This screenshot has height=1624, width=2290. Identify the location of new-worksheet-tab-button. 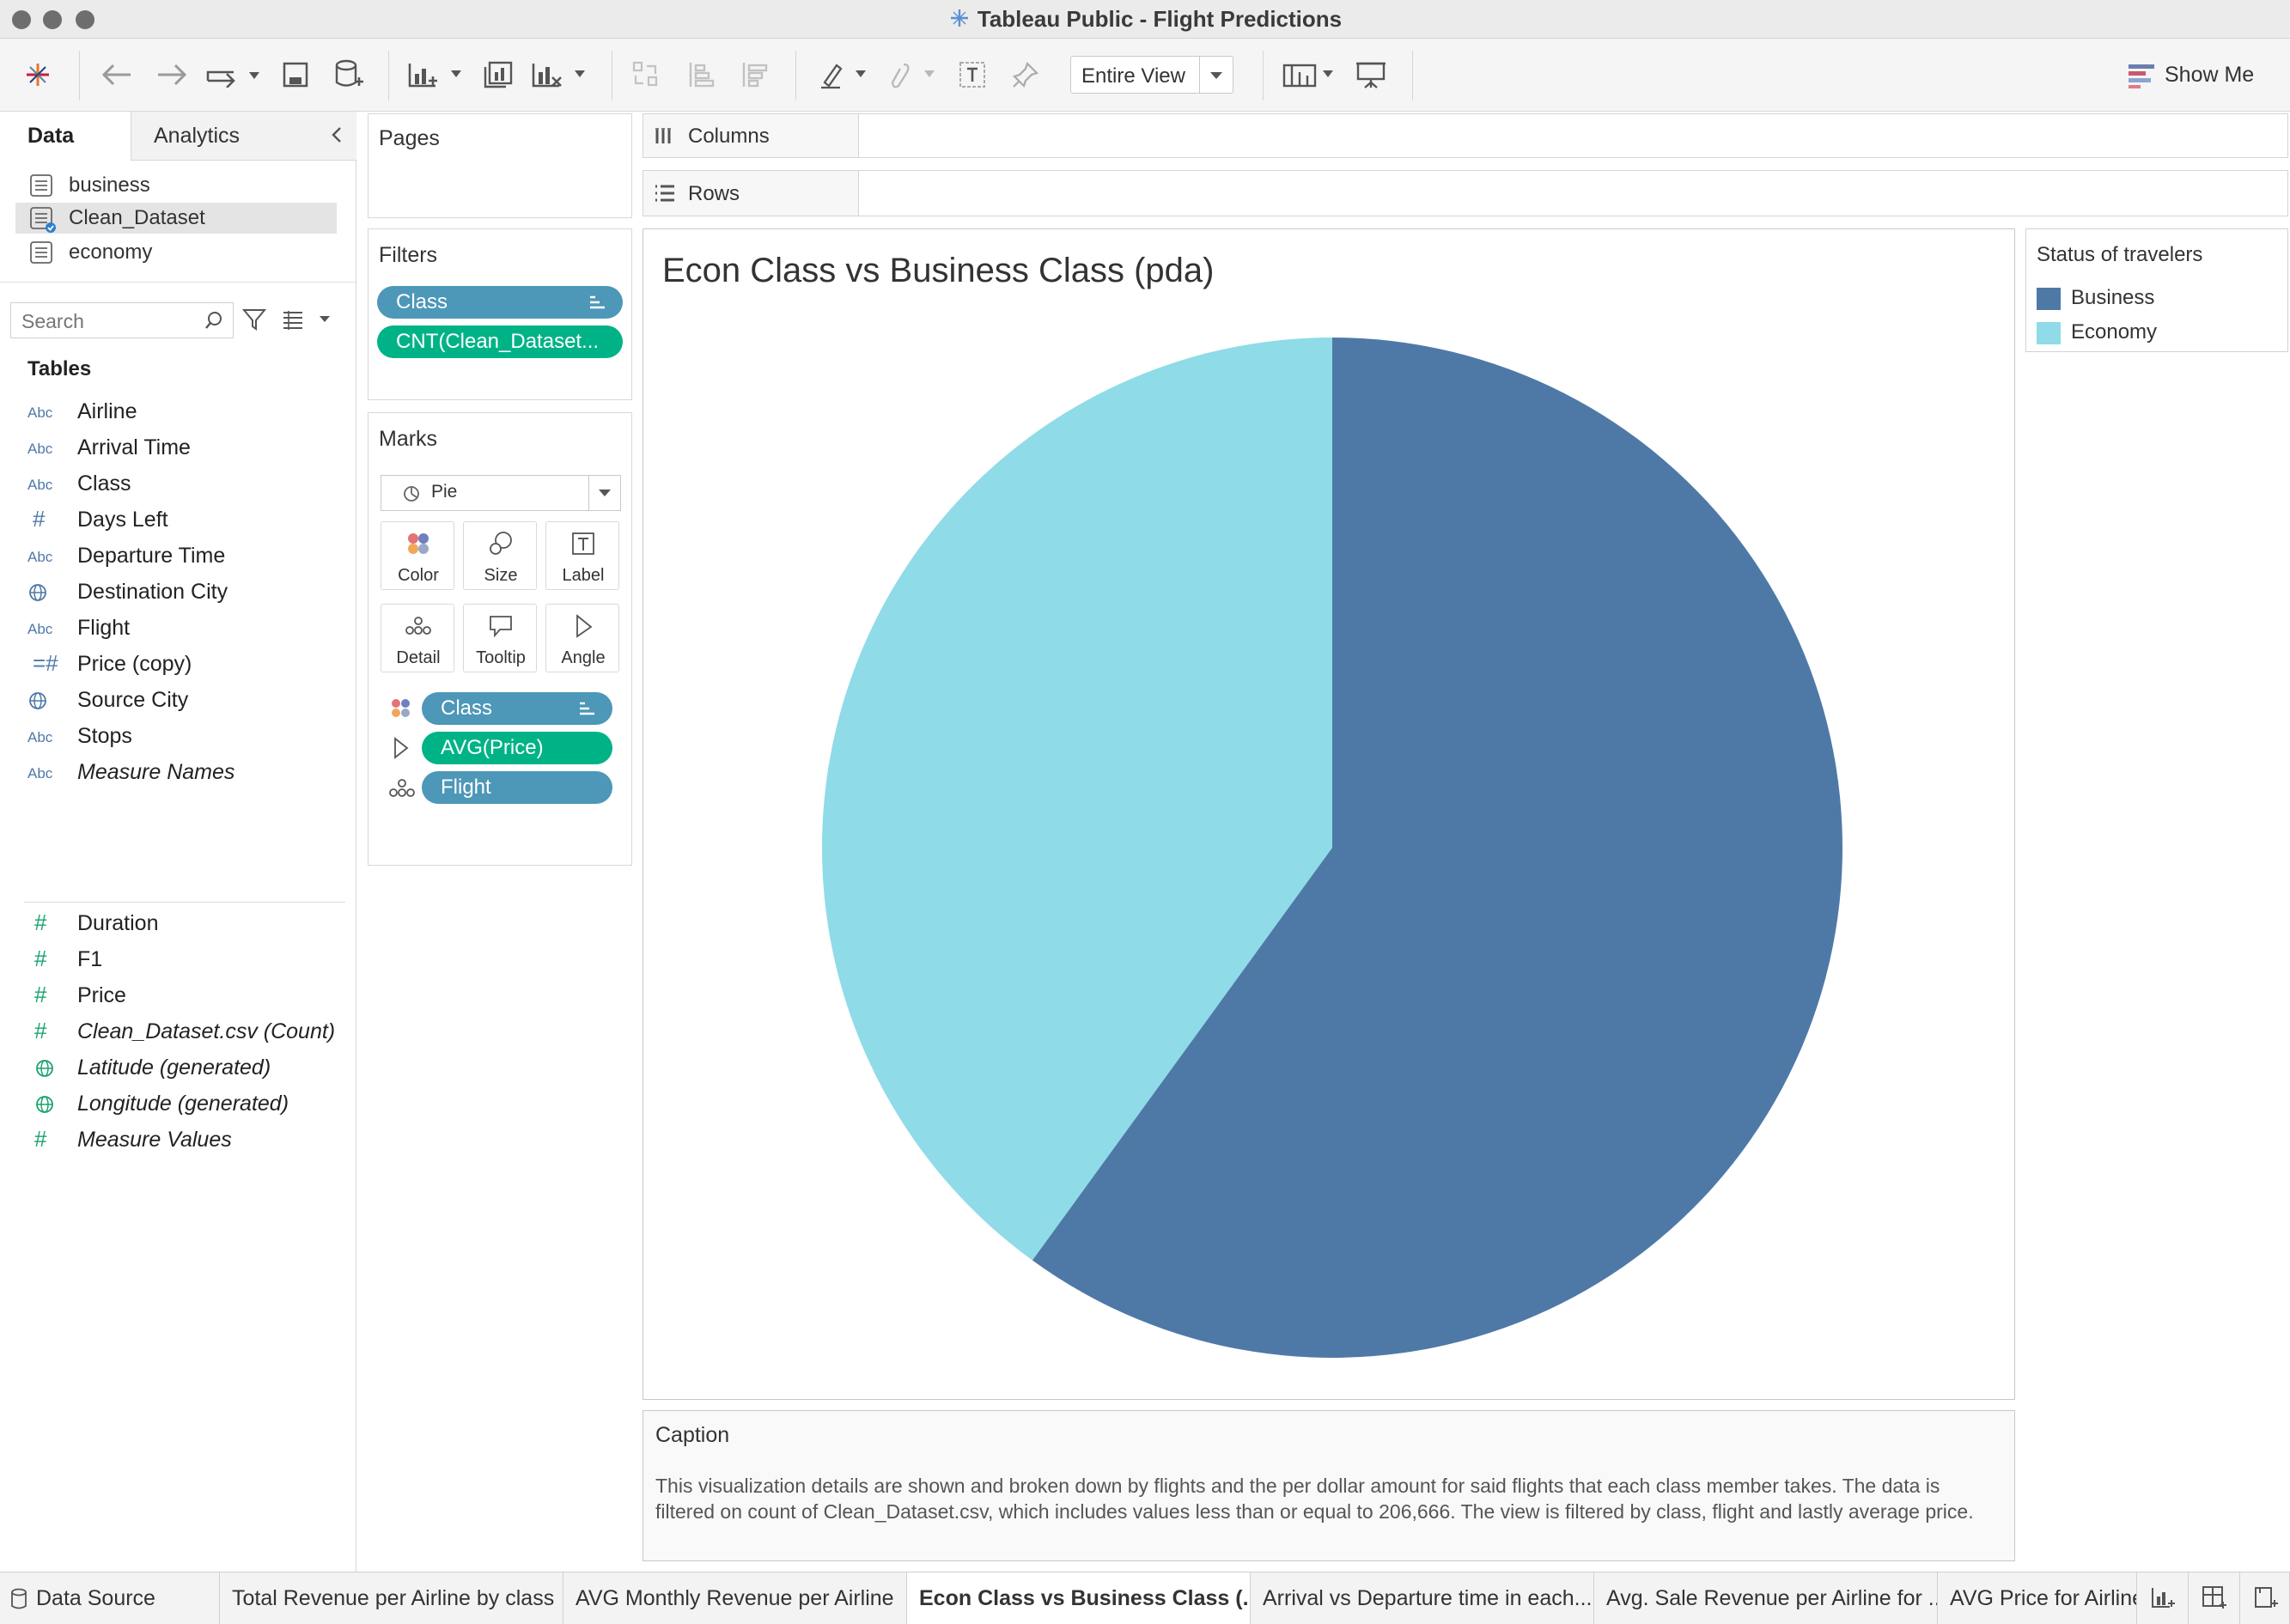
(2163, 1598).